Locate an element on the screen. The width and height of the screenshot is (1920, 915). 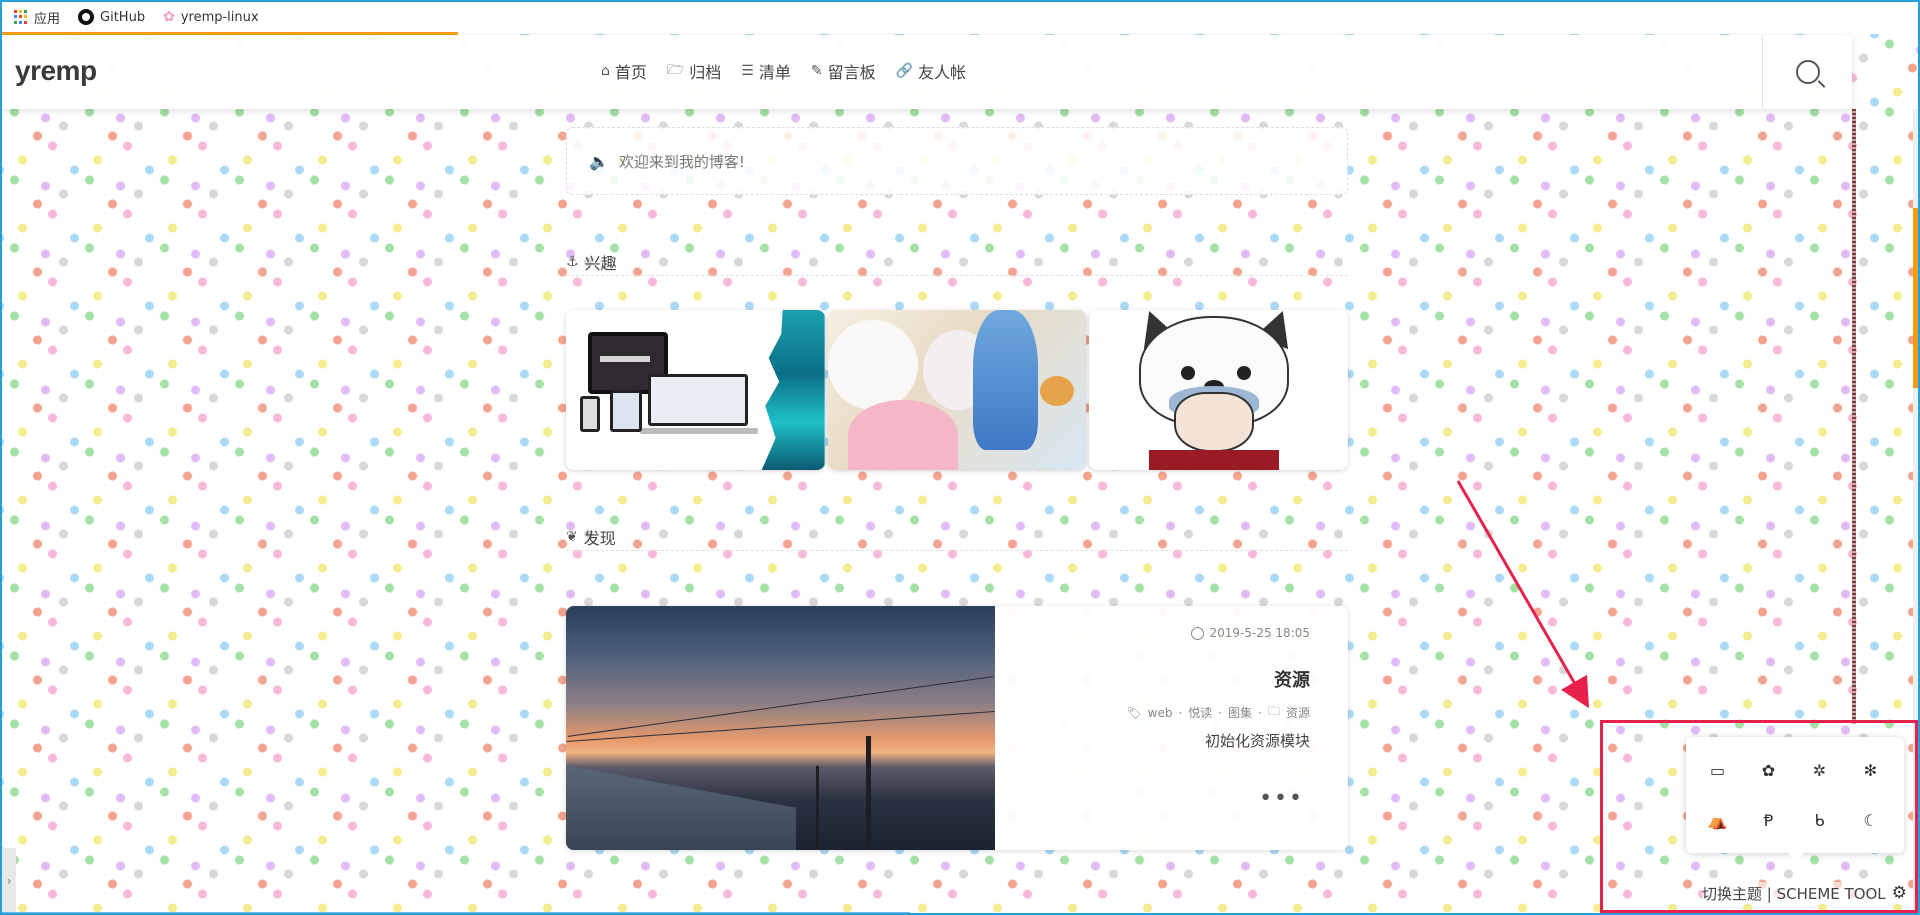
bookmark-label: yremp-linux is located at coordinates (219, 17).